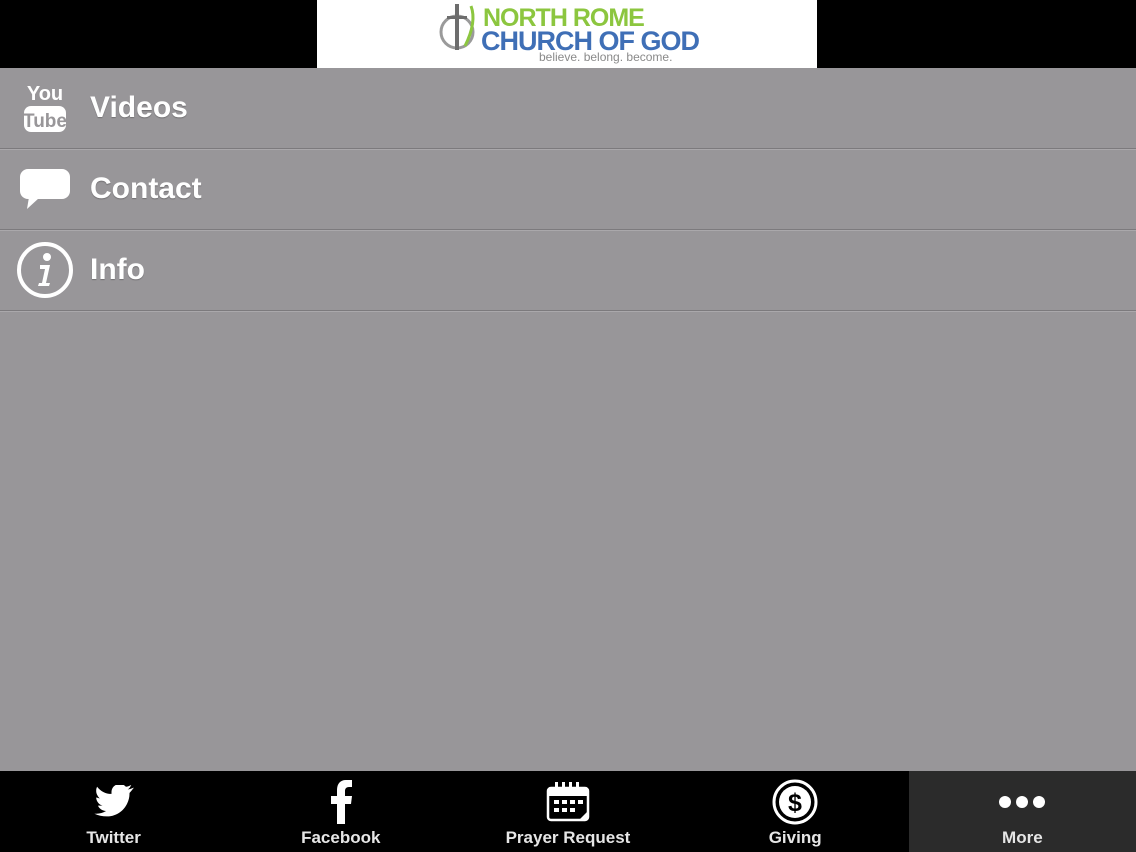 This screenshot has height=852, width=1136. What do you see at coordinates (45, 94) in the screenshot?
I see `youtube-icon-top-text: You` at bounding box center [45, 94].